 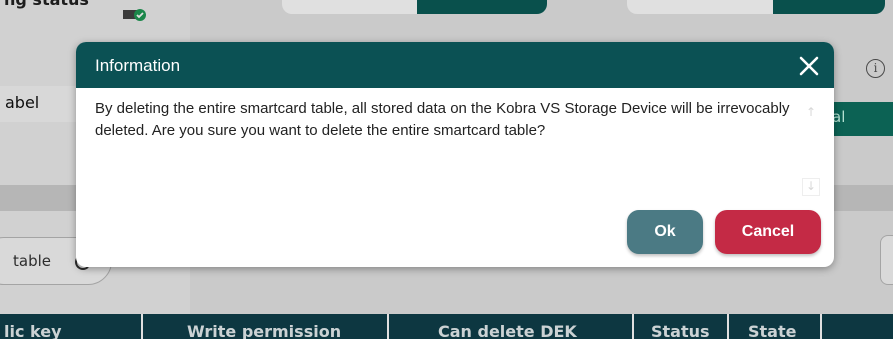 I want to click on scroll-up-icon: ↑, so click(x=811, y=114).